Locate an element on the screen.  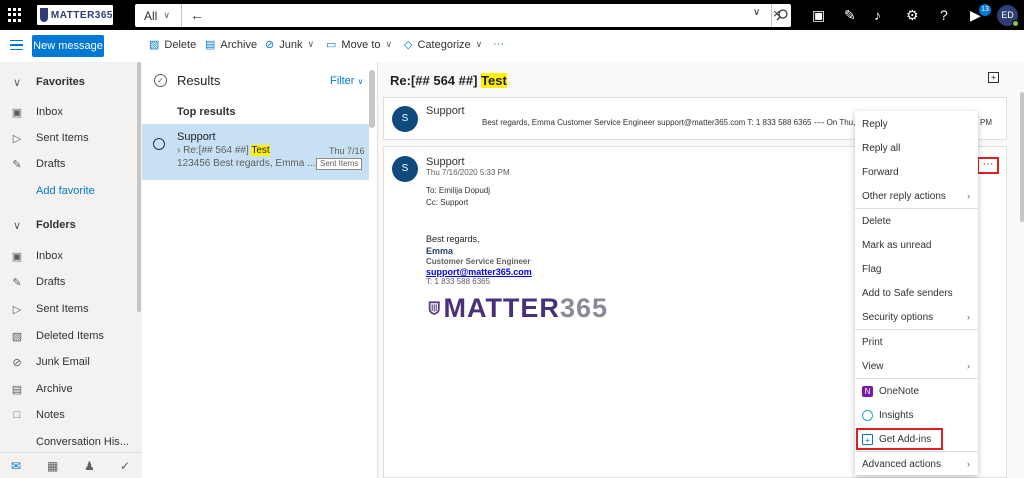
body-email-link: support@matter365.com is located at coordinates (479, 272).